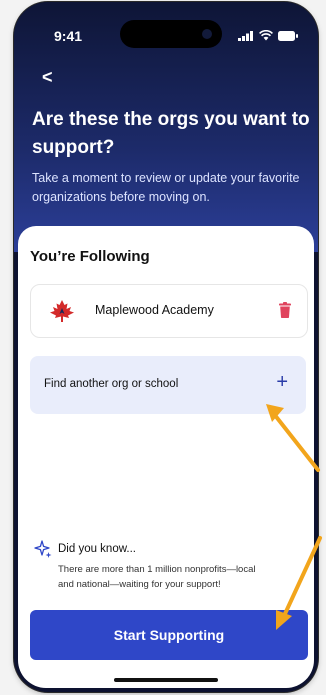 Image resolution: width=326 pixels, height=695 pixels. I want to click on org-card: Maplewood Academy, so click(169, 311).